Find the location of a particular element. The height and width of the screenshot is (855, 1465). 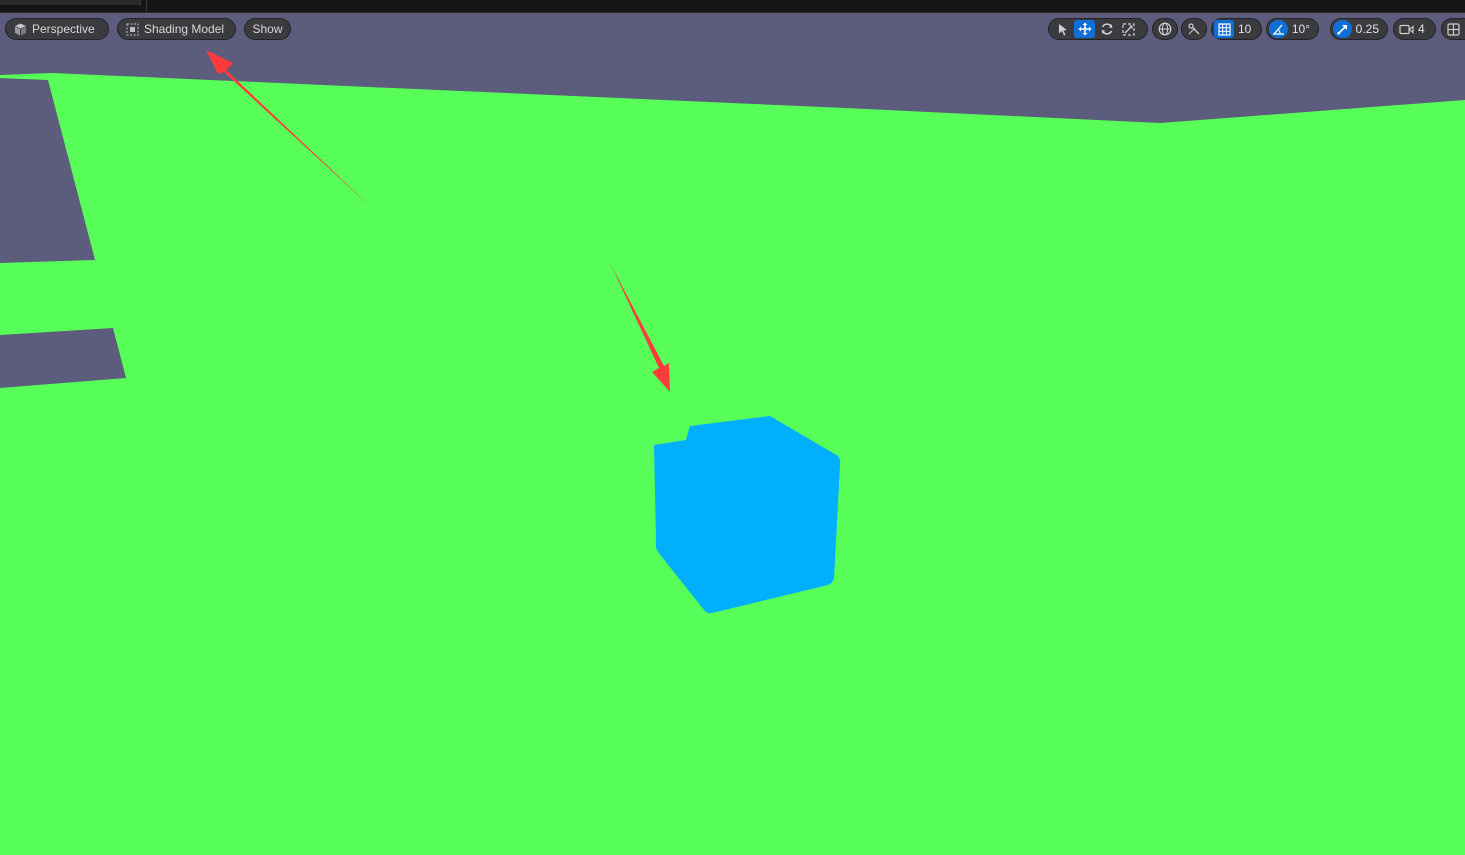

layout-icon is located at coordinates (1453, 29).